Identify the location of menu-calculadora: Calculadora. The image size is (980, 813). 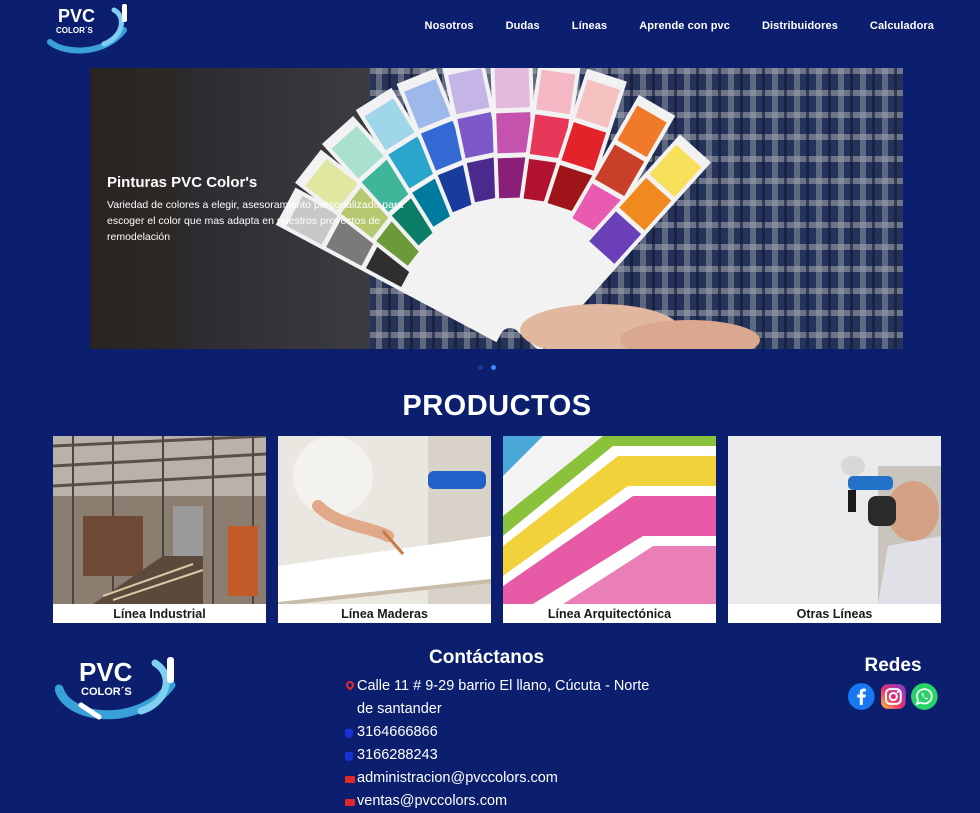
(902, 26).